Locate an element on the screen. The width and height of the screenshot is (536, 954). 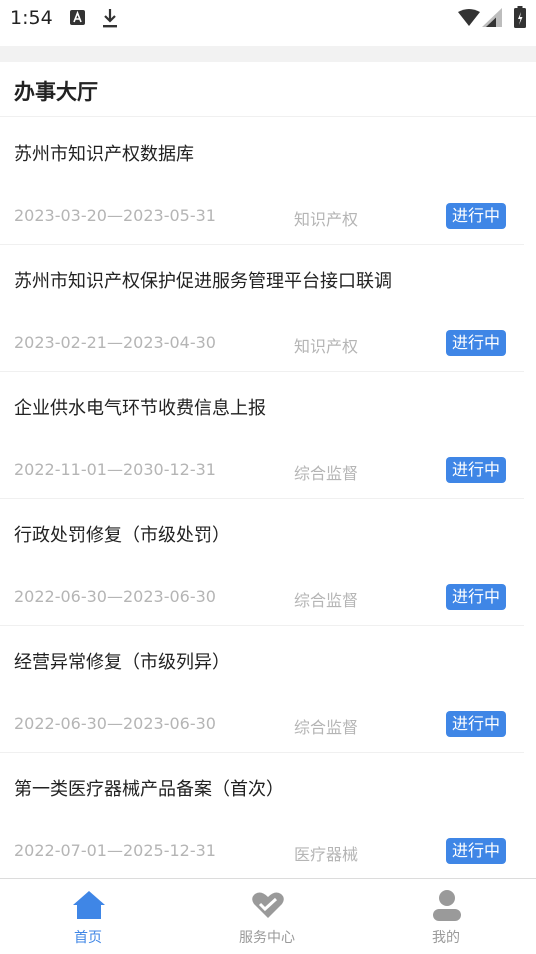
signal-icon is located at coordinates (492, 17).